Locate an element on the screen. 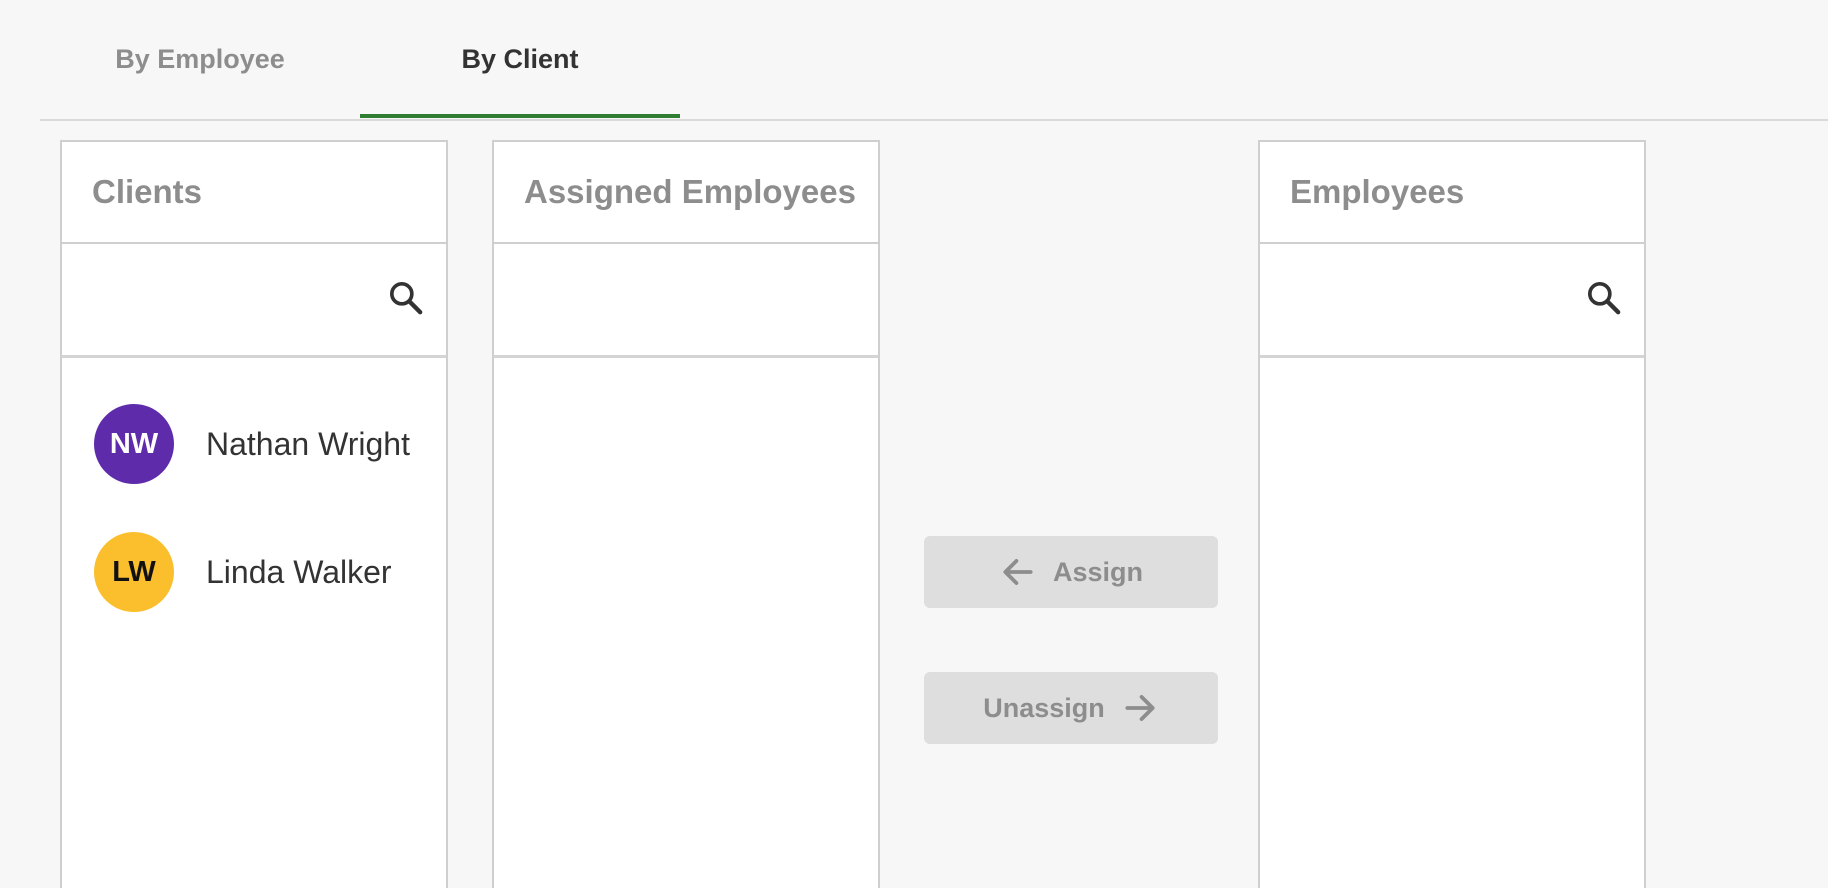 Image resolution: width=1828 pixels, height=888 pixels. clients-search-field is located at coordinates (254, 301).